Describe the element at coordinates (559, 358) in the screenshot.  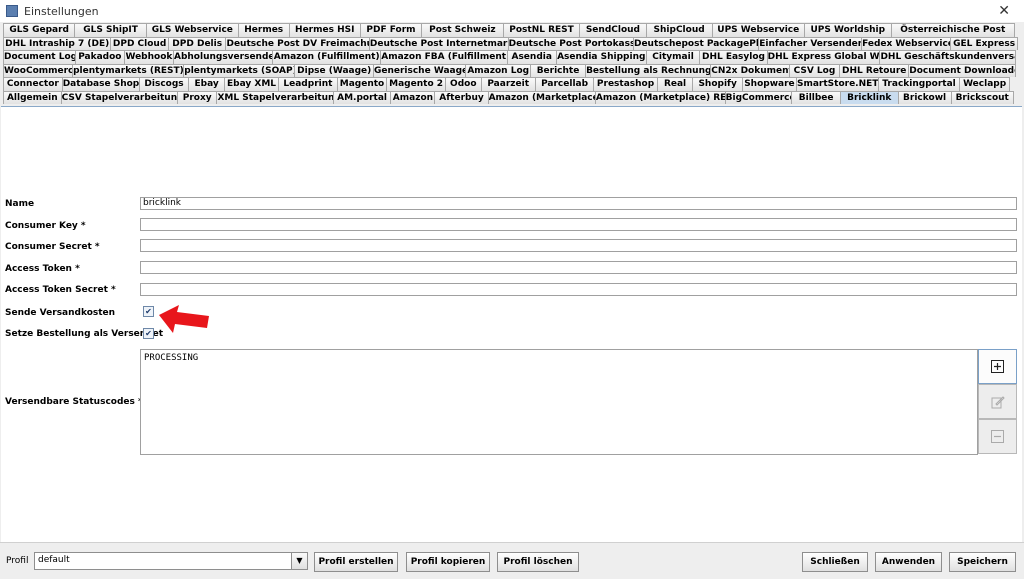
I see `status-code-item: PROCESSING` at that location.